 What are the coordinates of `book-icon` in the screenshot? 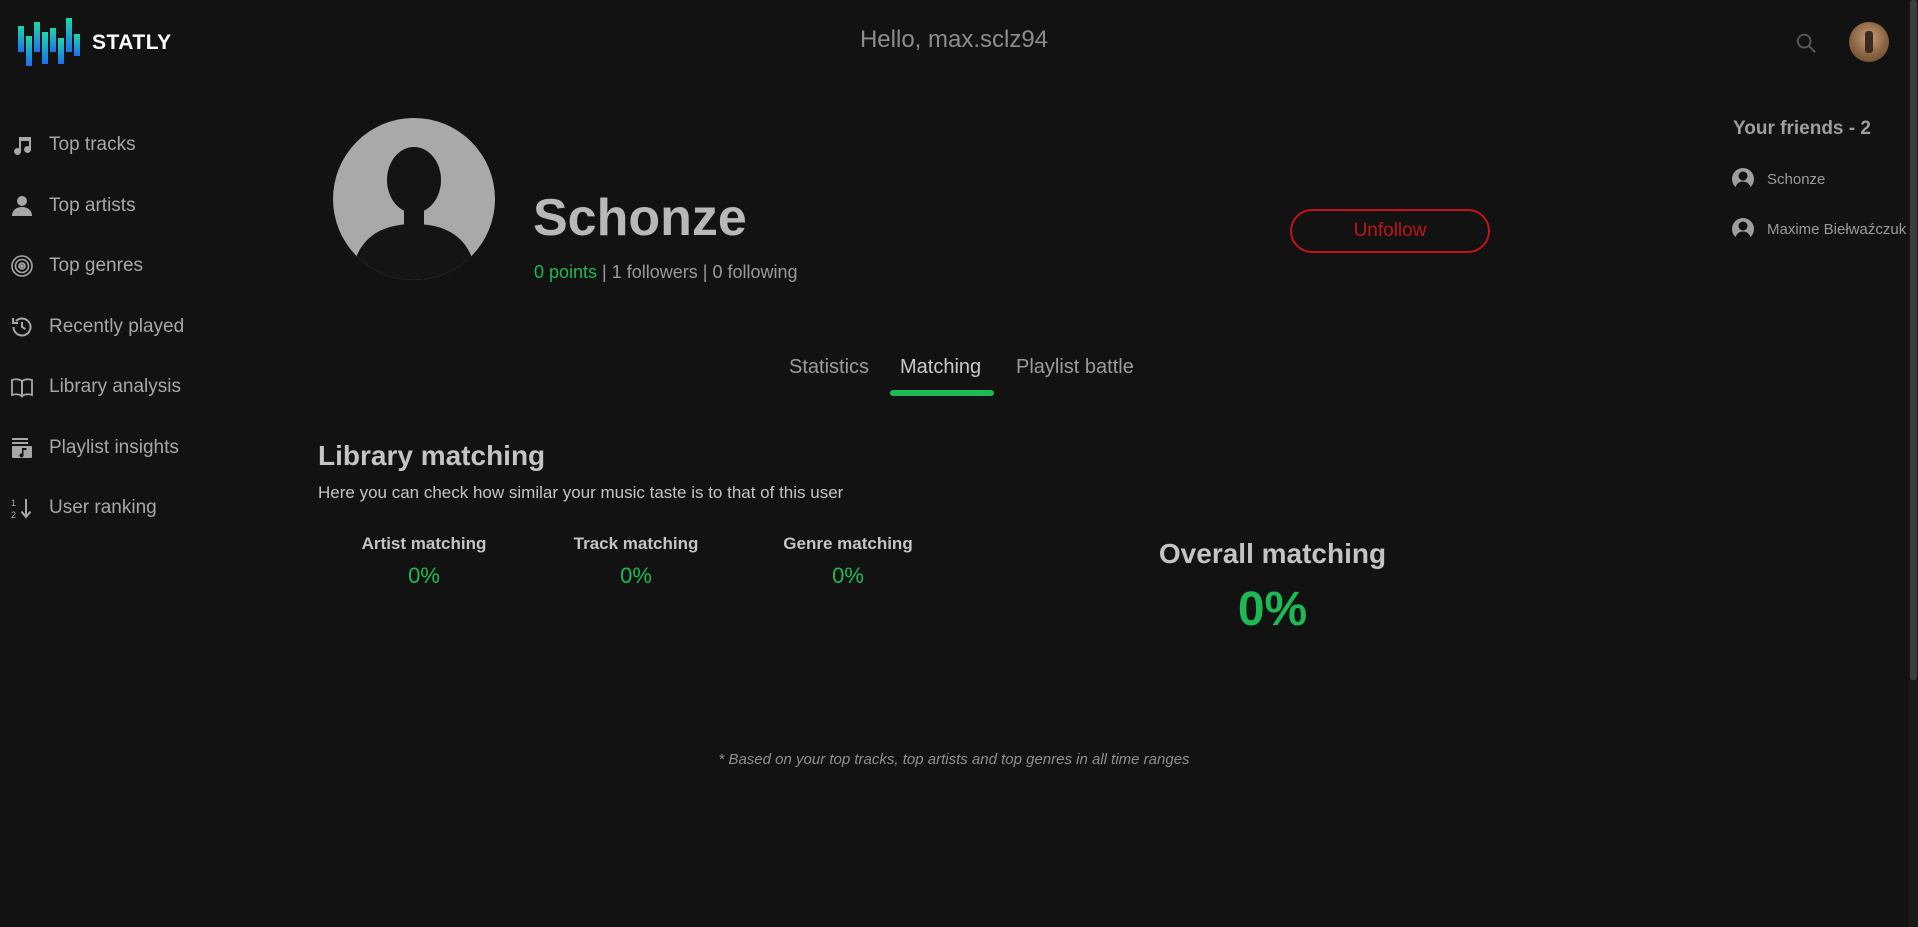 It's located at (22, 388).